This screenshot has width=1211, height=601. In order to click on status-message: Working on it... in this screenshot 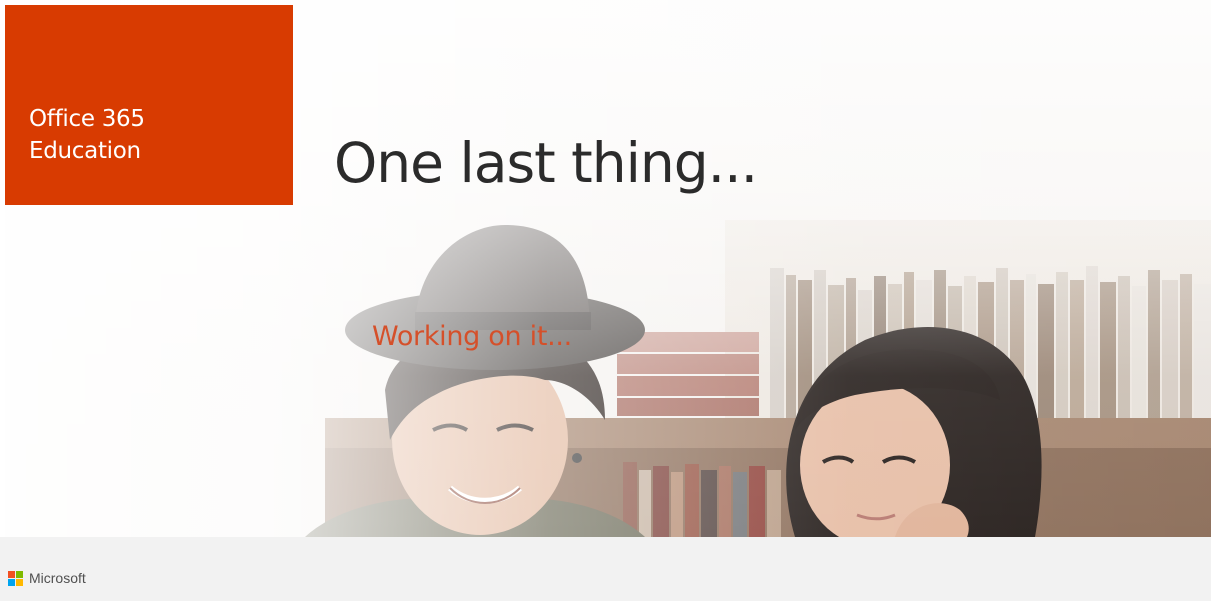, I will do `click(472, 336)`.